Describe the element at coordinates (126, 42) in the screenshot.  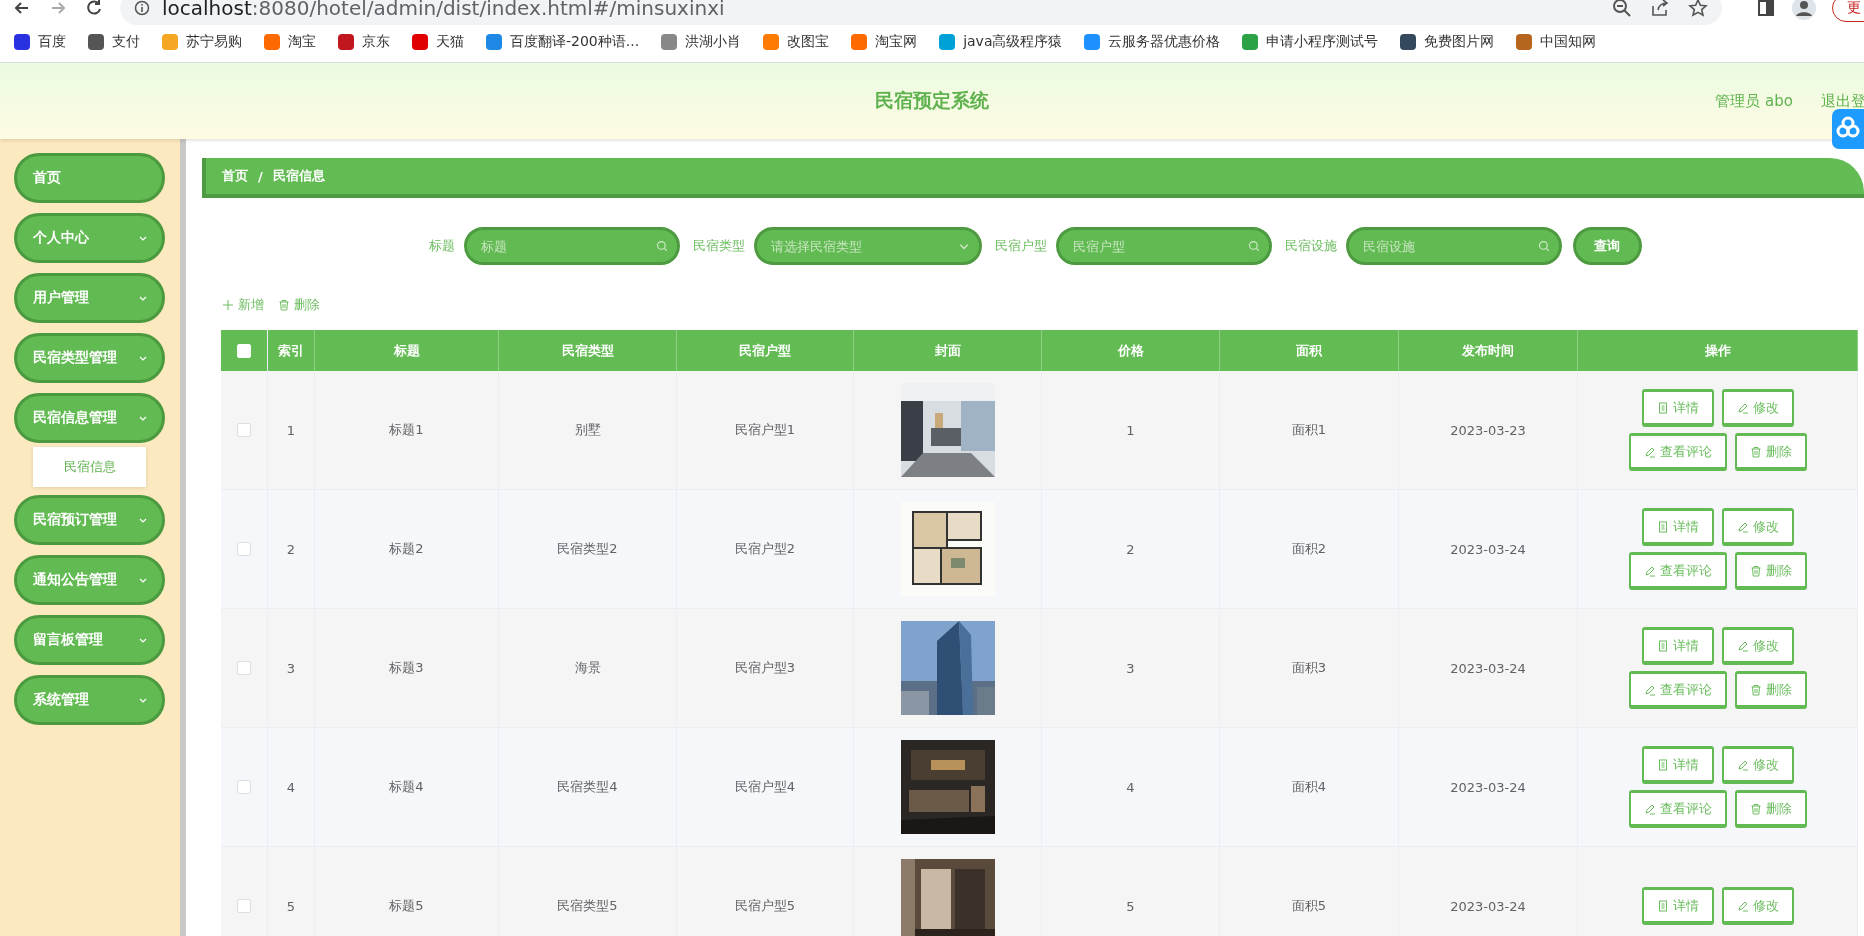
I see `bookmark-link: 支付` at that location.